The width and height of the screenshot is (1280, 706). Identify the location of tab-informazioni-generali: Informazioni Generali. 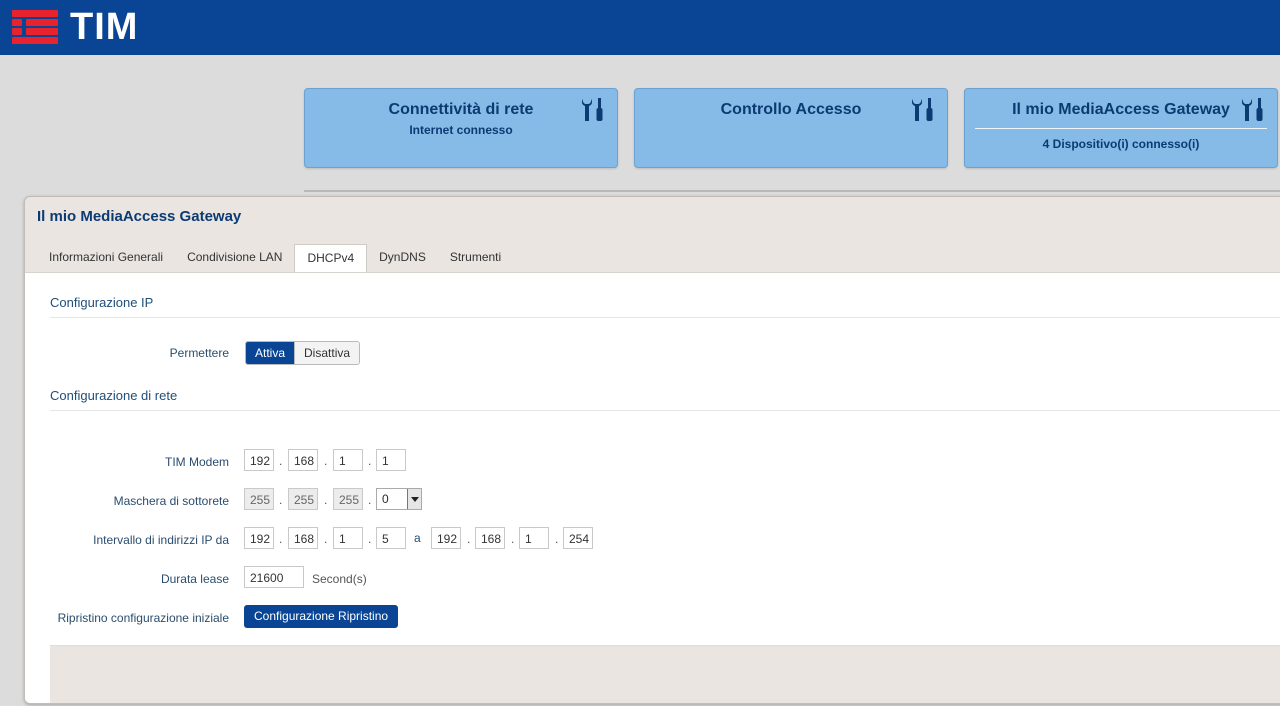
(106, 257).